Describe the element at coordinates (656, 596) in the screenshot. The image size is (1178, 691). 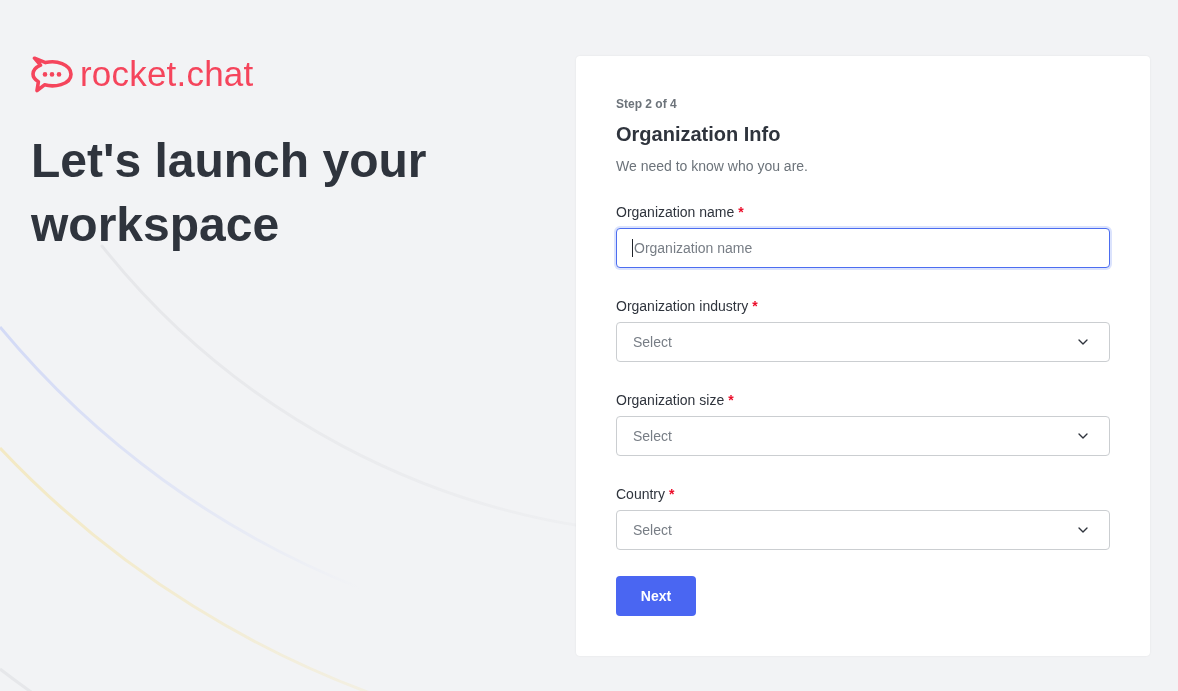
I see `next-button: Next` at that location.